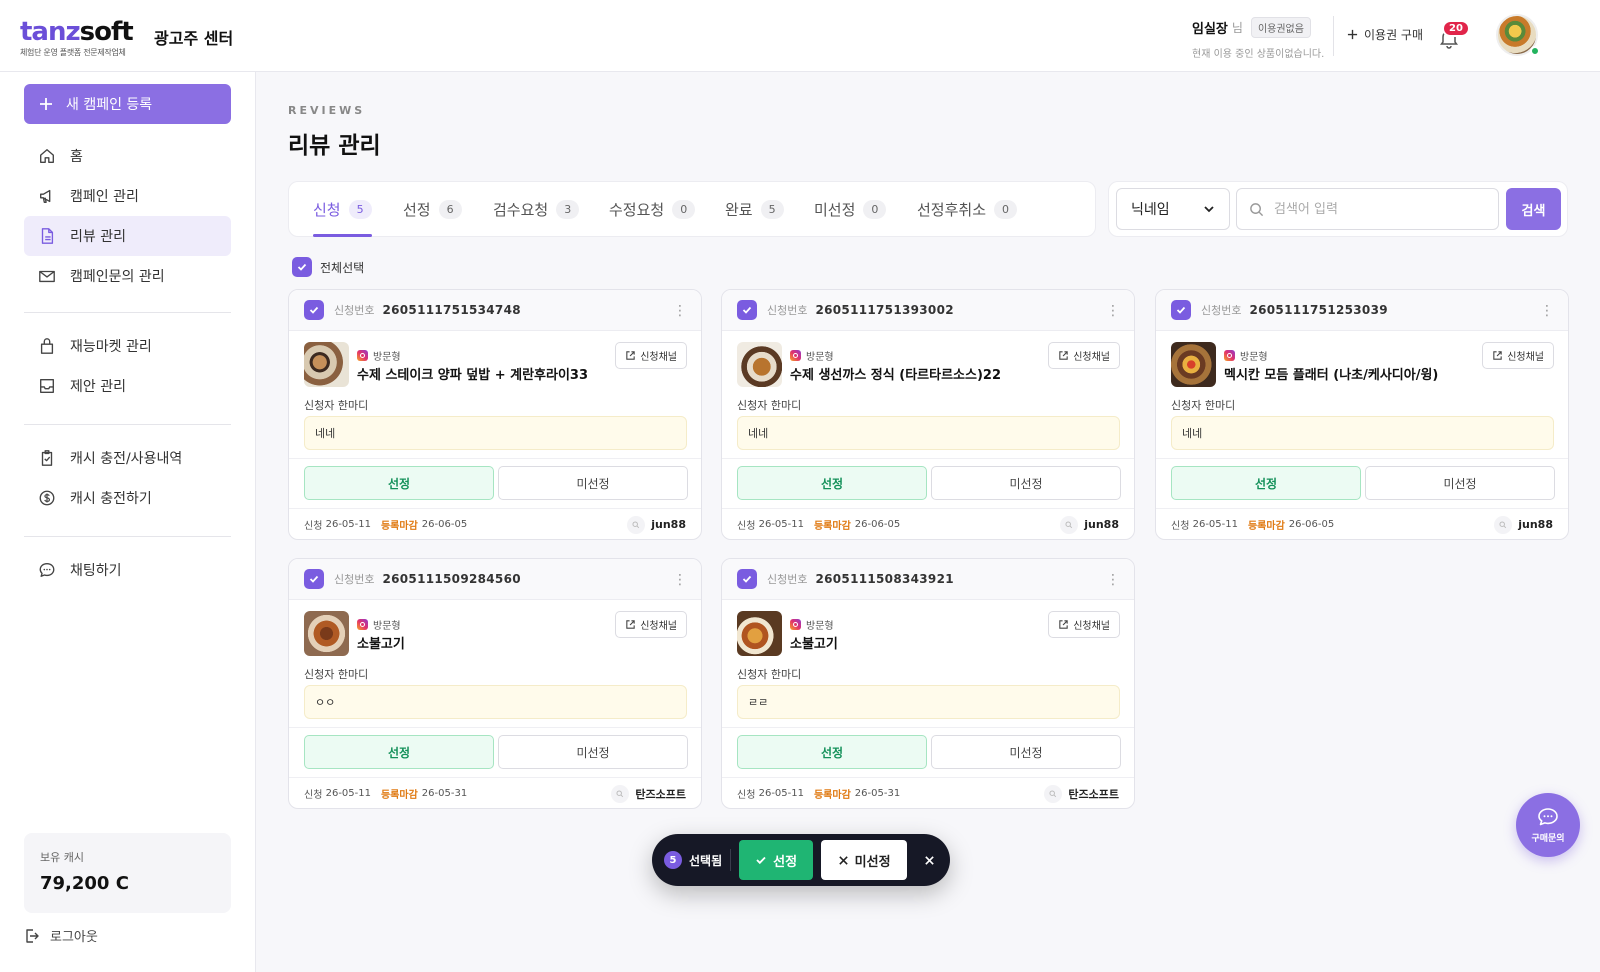 This screenshot has height=972, width=1600. I want to click on tab-inspection-request: 검수요청 3, so click(536, 209).